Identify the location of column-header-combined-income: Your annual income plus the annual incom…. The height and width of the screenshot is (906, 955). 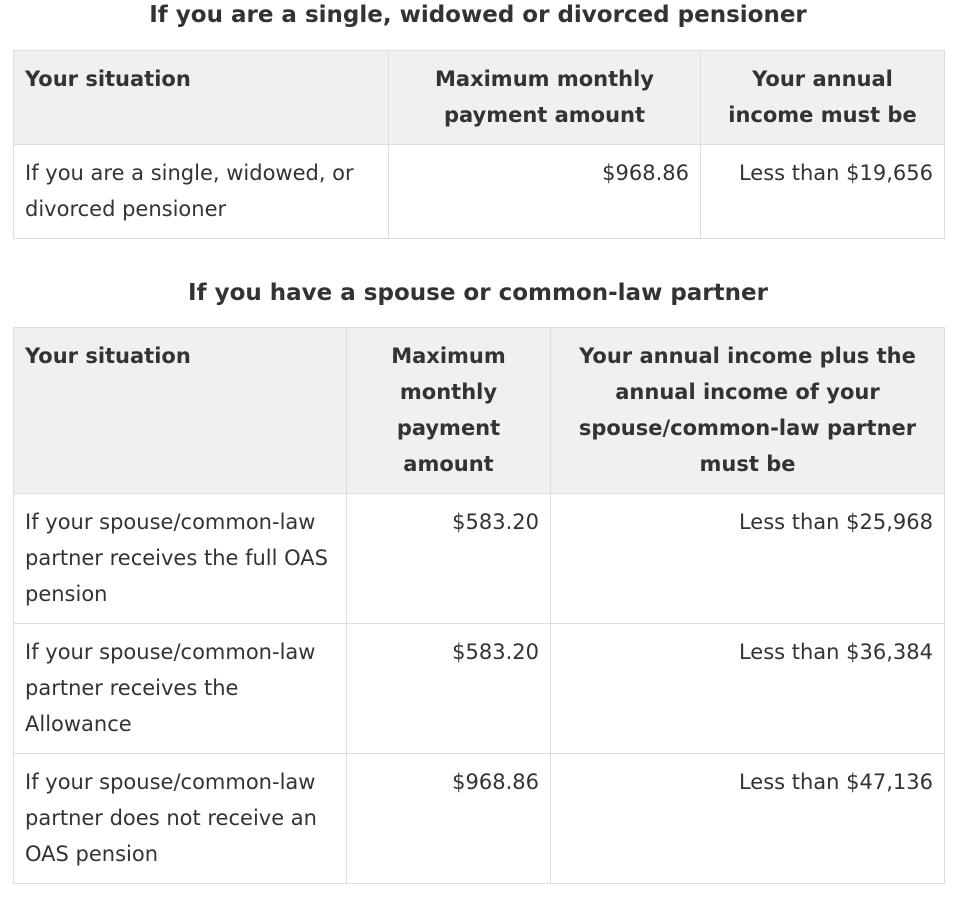
(747, 410).